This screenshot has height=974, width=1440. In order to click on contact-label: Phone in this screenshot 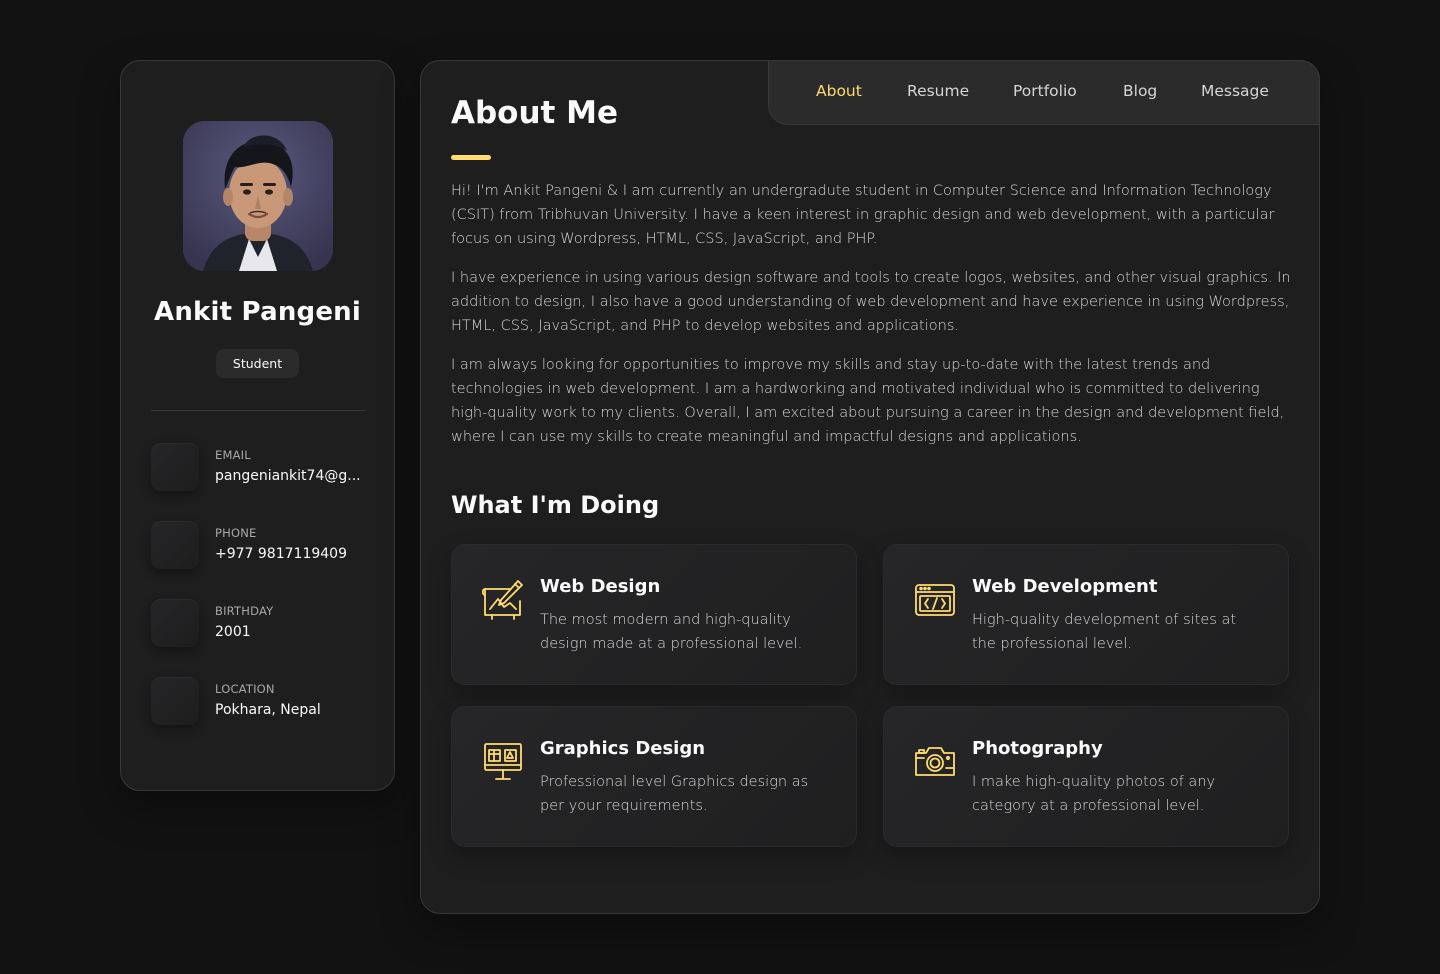, I will do `click(236, 533)`.